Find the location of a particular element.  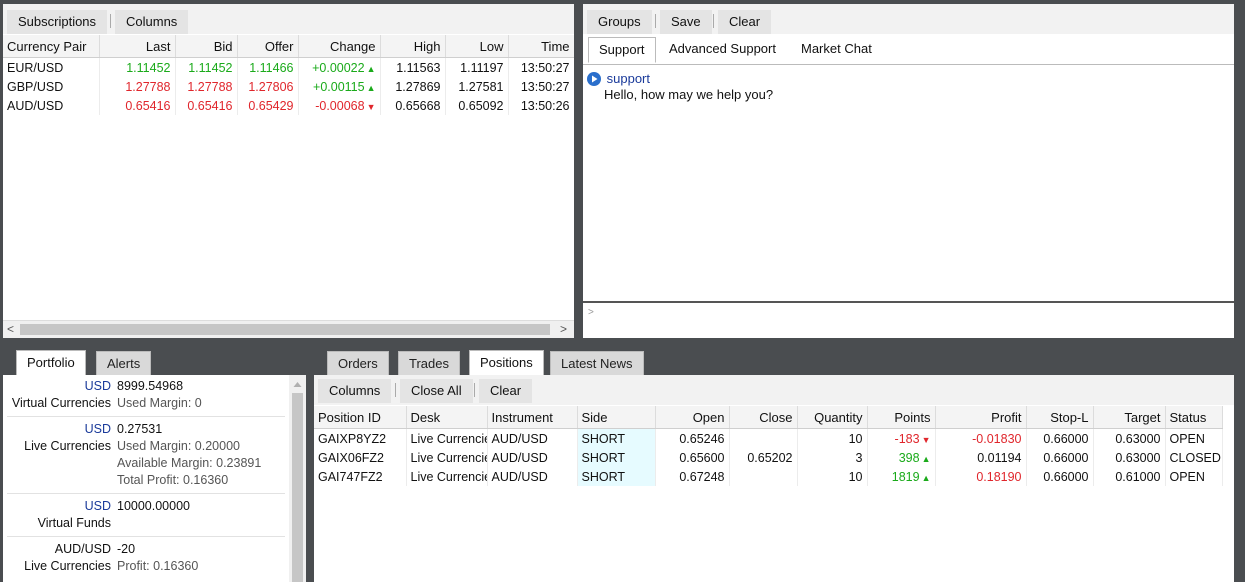

col-header-stop-loss: Stop-L is located at coordinates (1060, 417).